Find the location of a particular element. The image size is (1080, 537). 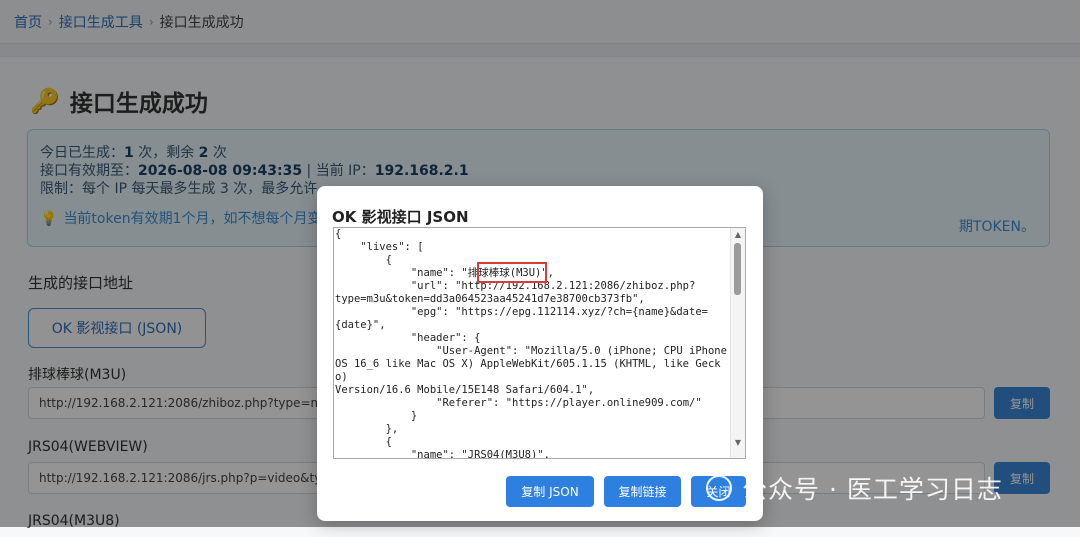

scrollbar: ▲ ▼ is located at coordinates (737, 343).